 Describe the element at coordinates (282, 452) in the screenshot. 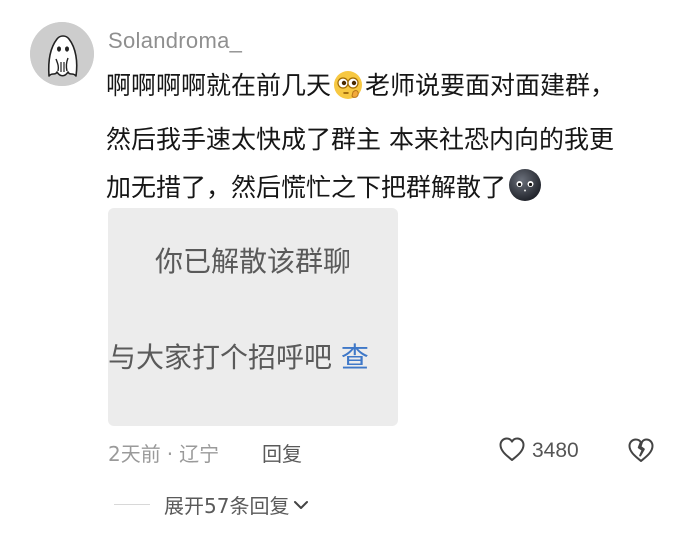

I see `reply-button: 回复` at that location.